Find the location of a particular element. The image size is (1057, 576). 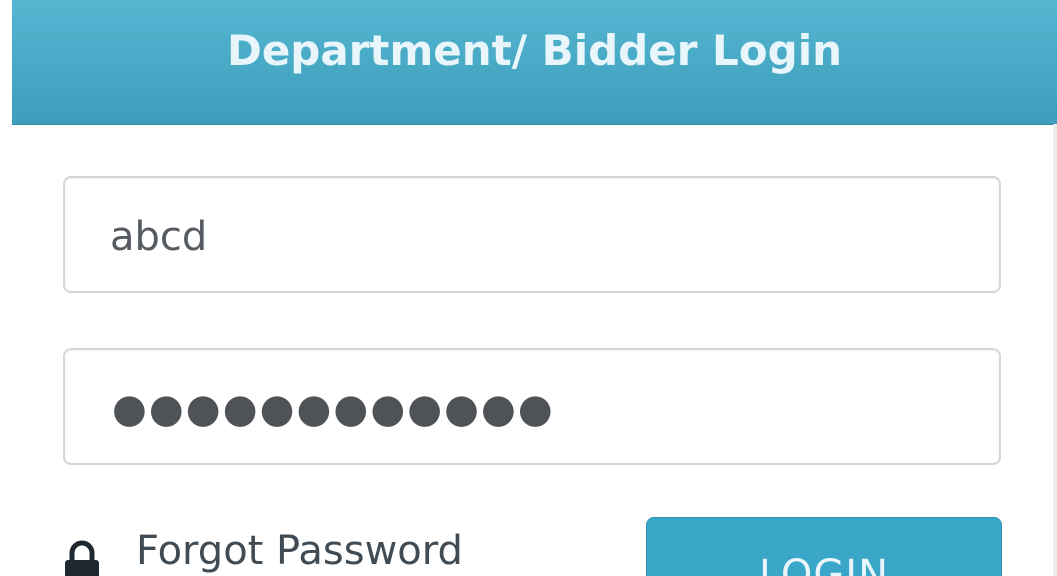

panel-edge is located at coordinates (6, 62).